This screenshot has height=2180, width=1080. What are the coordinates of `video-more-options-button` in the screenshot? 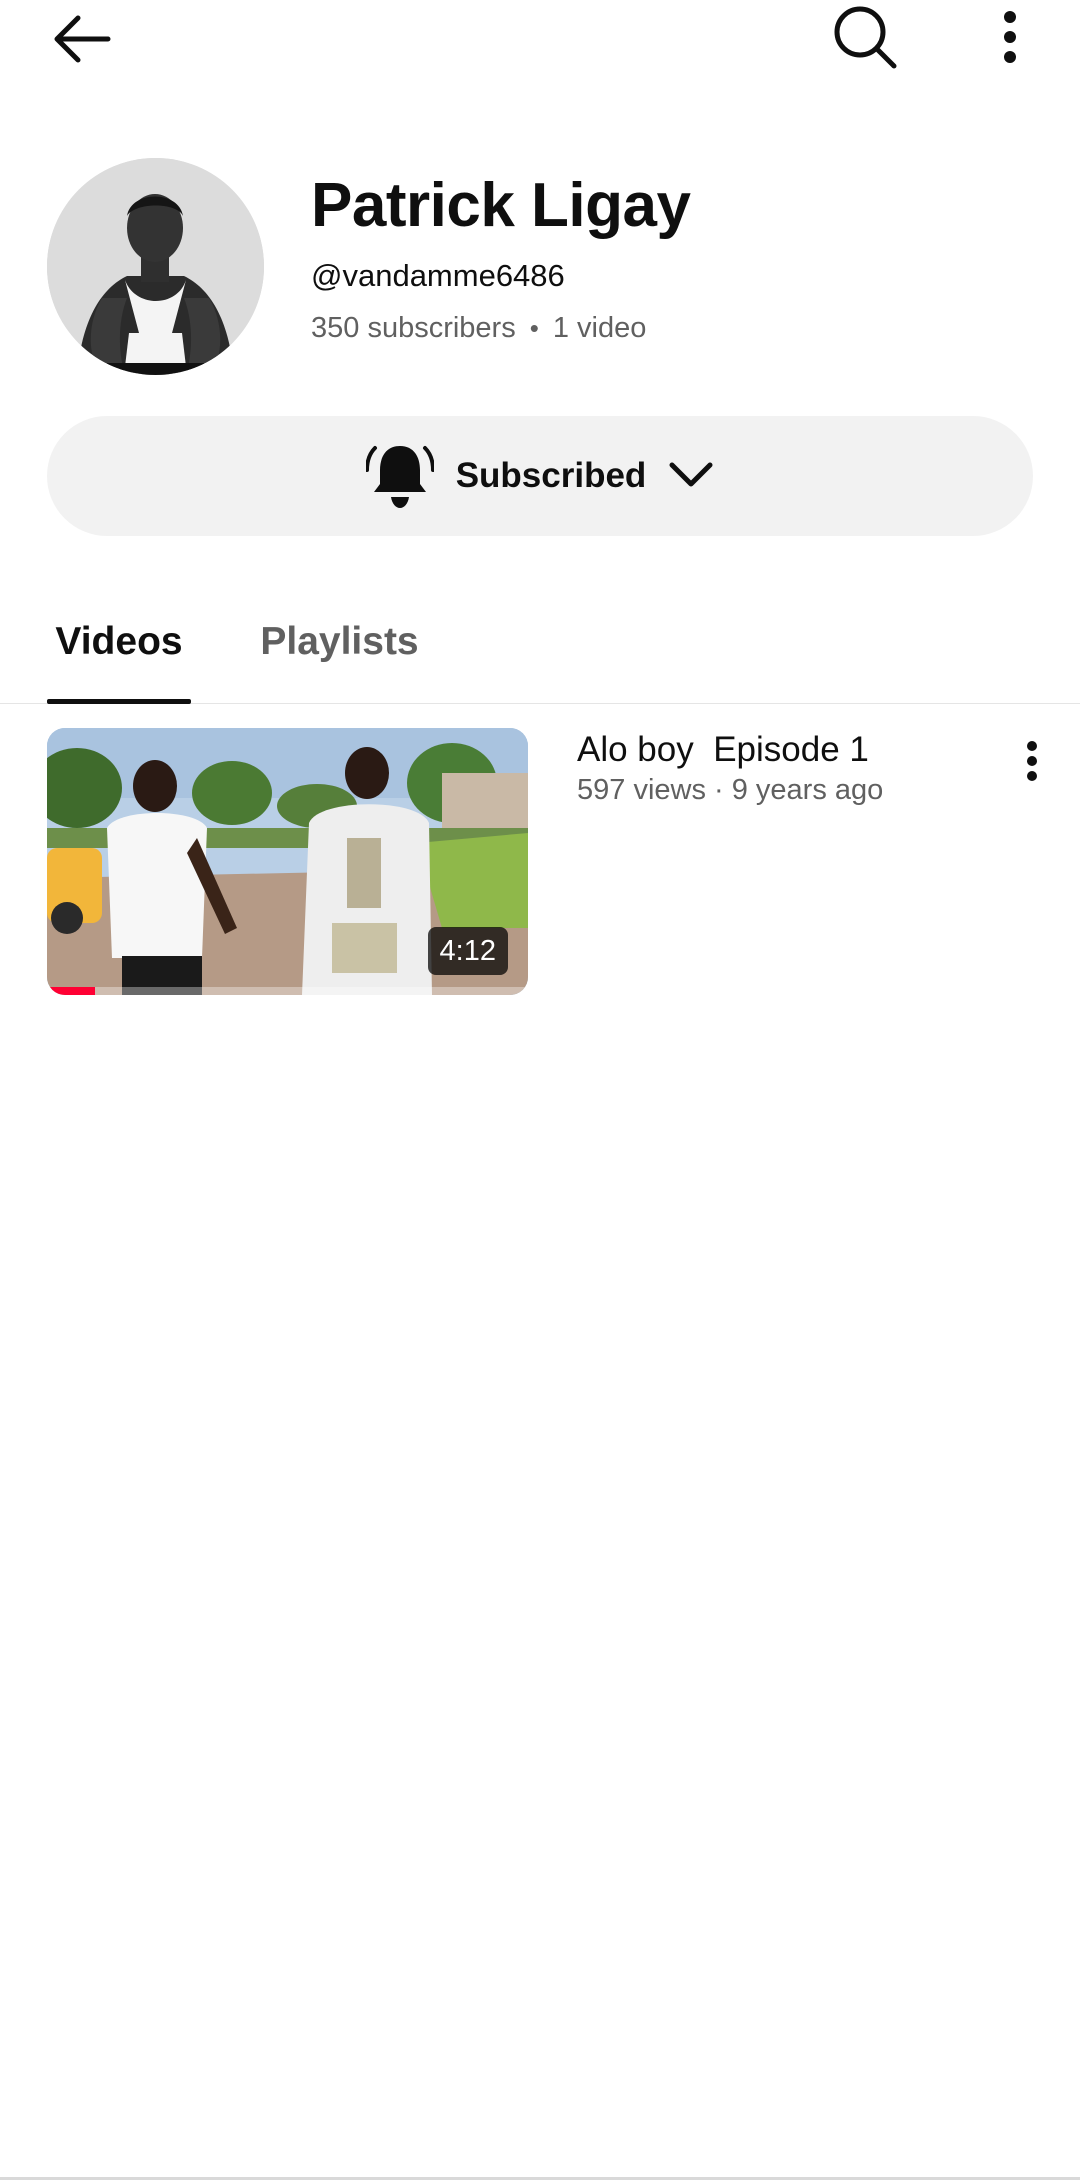 It's located at (1032, 762).